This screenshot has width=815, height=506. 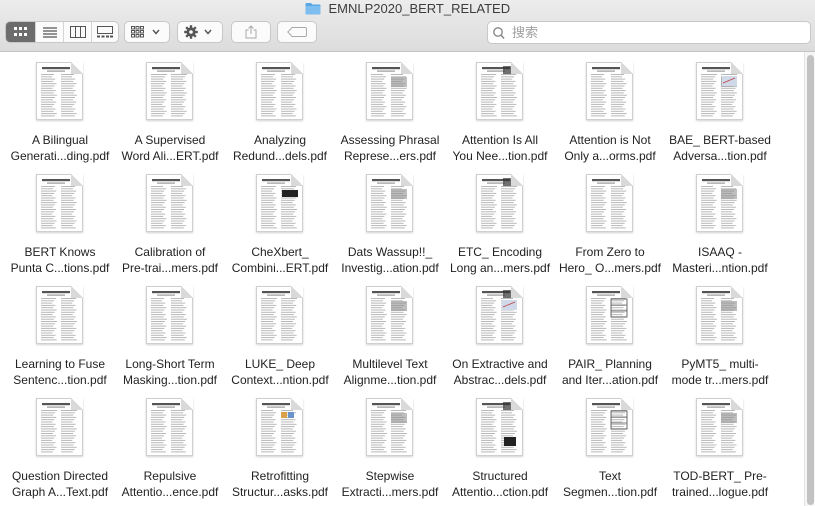 I want to click on file-item: Long-Short Term Masking...tion.pdf, so click(x=170, y=335).